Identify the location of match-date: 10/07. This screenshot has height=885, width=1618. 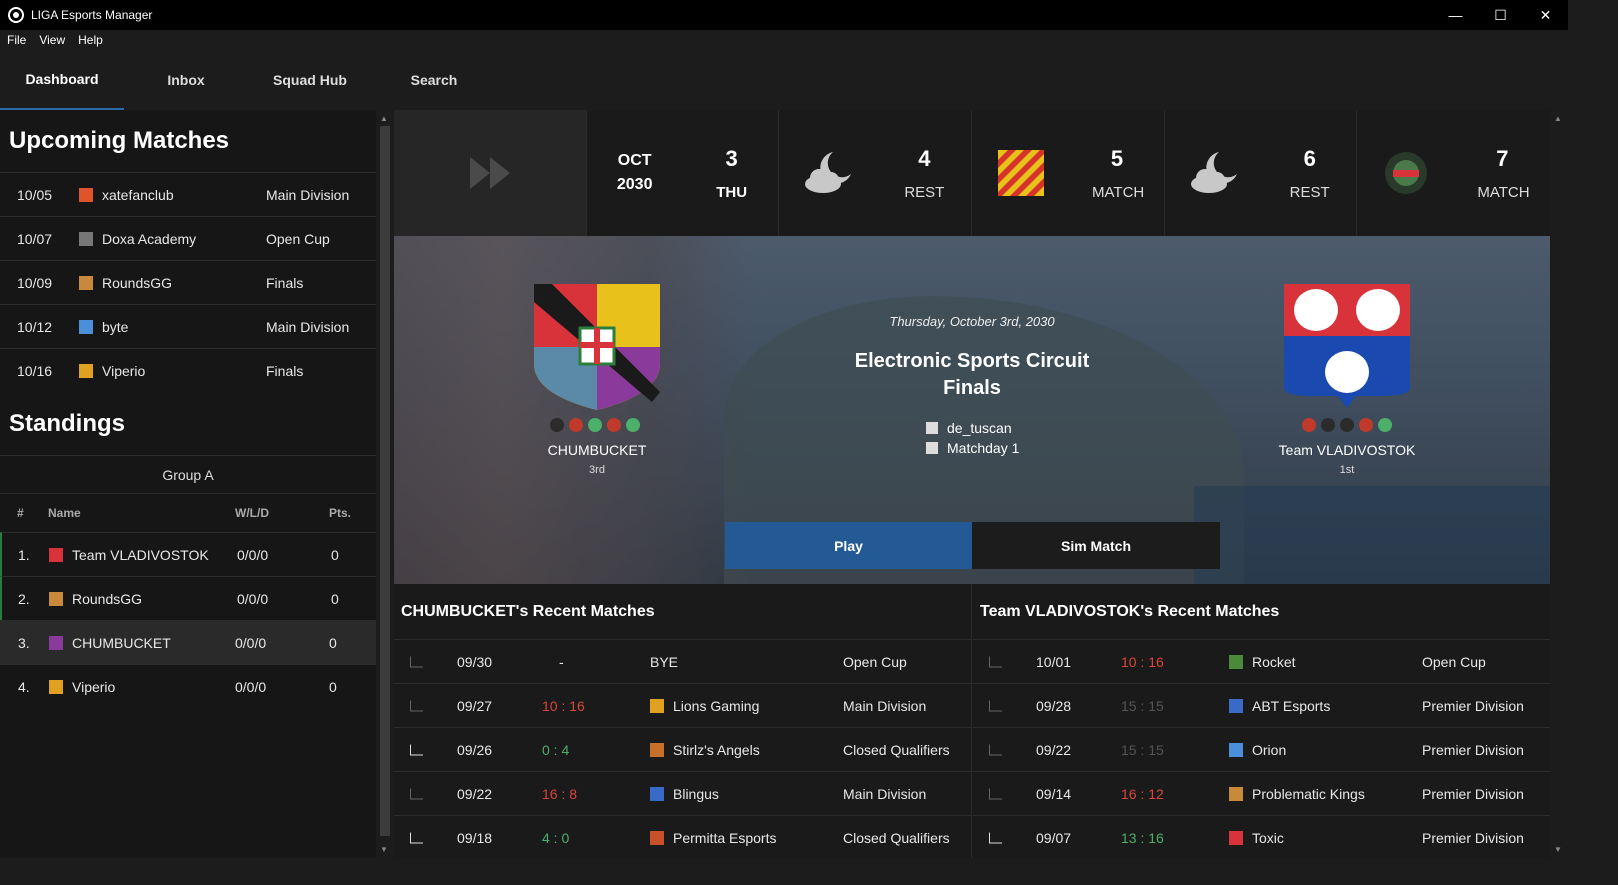
(35, 238).